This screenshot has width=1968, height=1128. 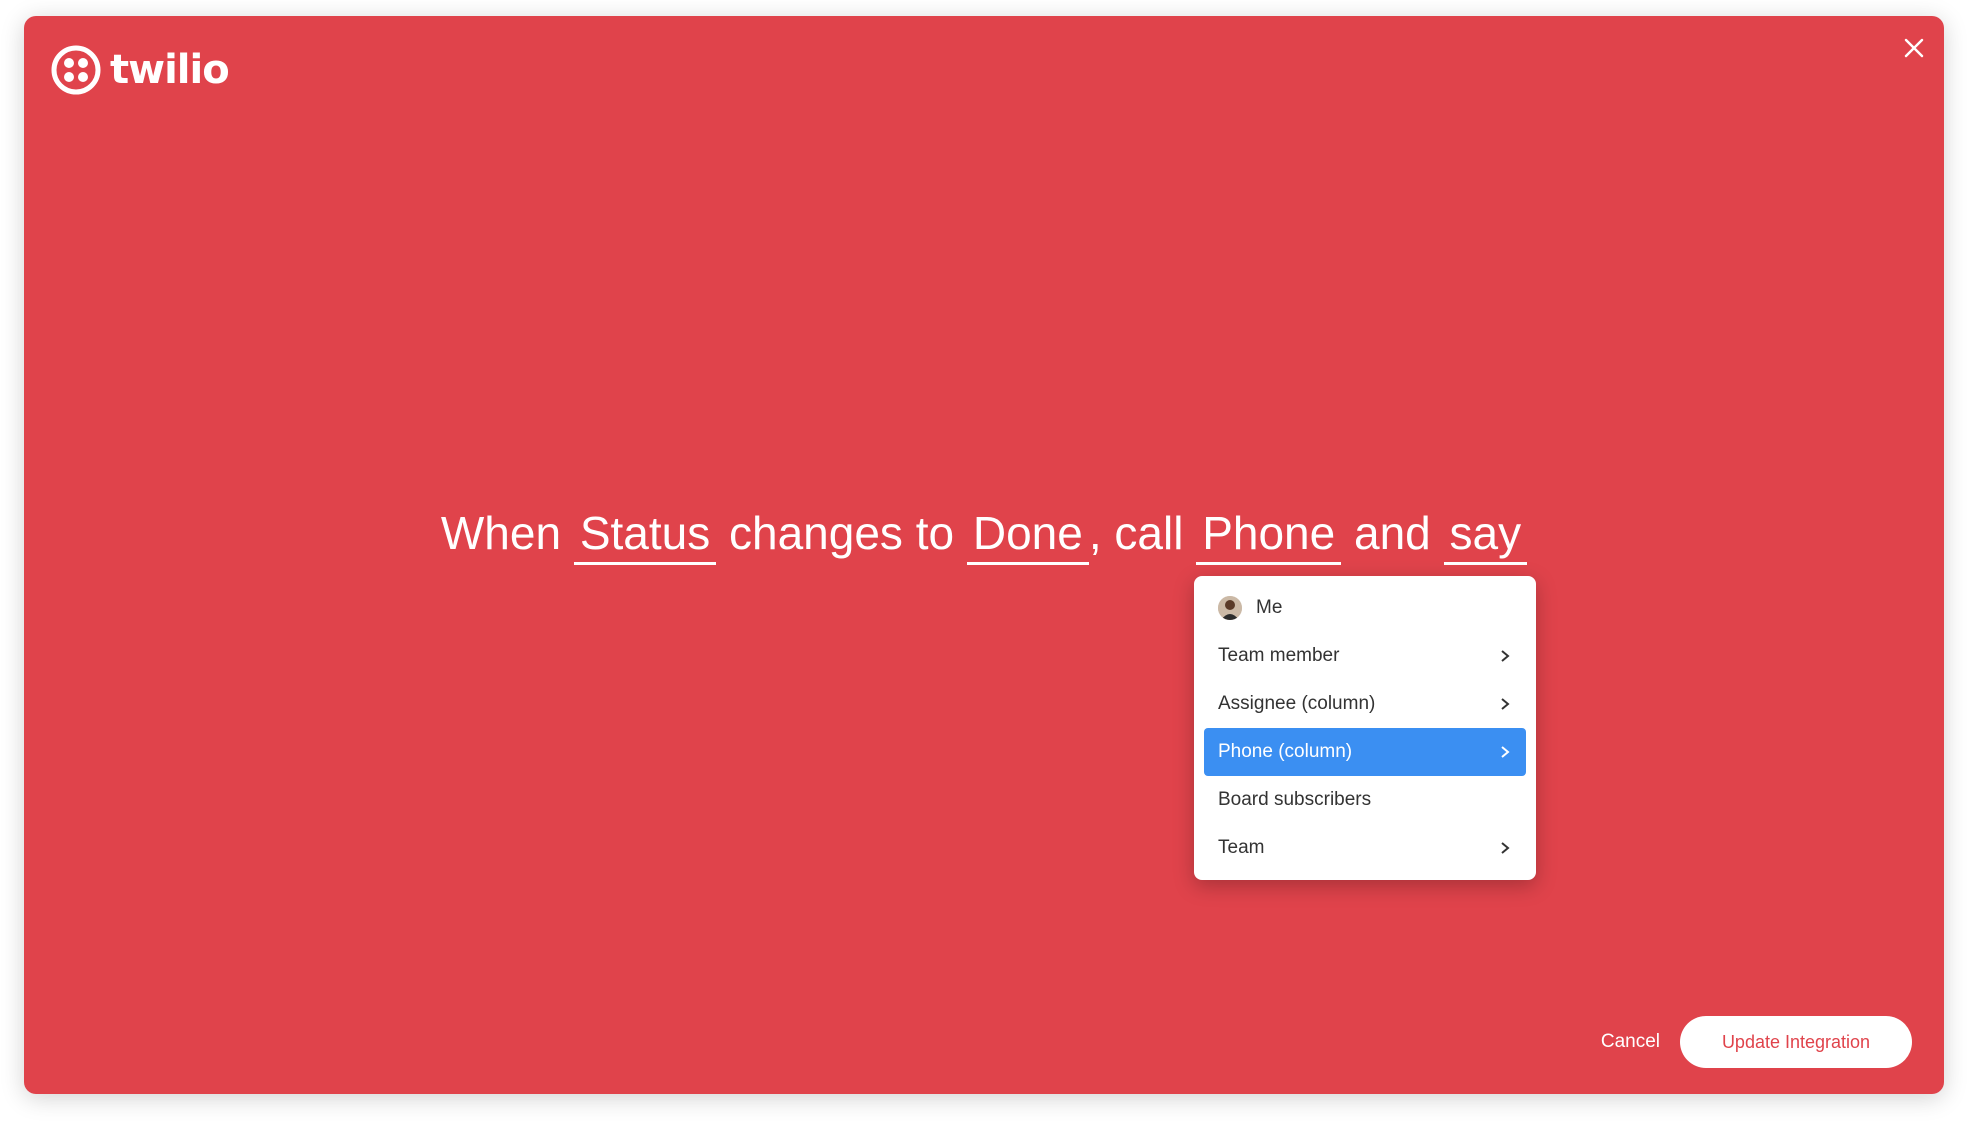 What do you see at coordinates (1796, 1042) in the screenshot?
I see `update-integration-button: Update Integration` at bounding box center [1796, 1042].